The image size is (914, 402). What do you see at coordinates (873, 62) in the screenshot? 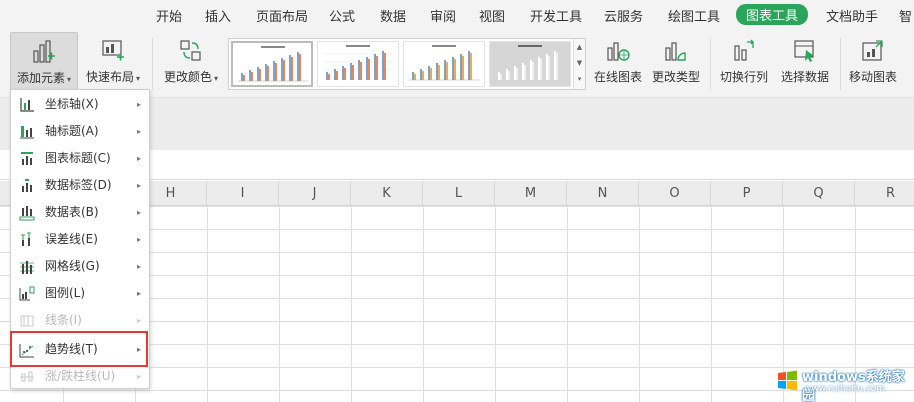
I see `move-chart-button: 移动图表` at bounding box center [873, 62].